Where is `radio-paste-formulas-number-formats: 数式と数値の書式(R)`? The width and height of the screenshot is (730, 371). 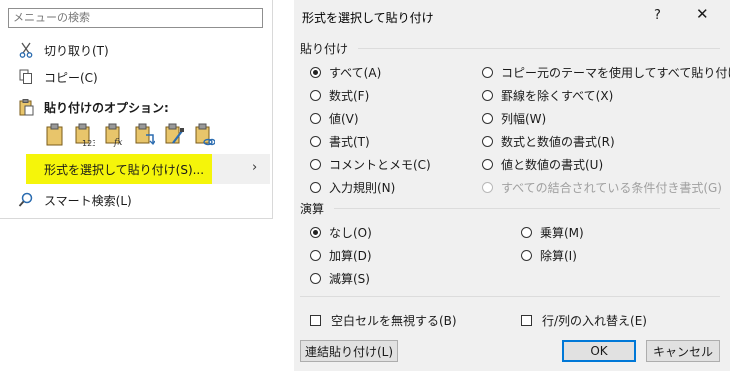 radio-paste-formulas-number-formats: 数式と数値の書式(R) is located at coordinates (548, 141).